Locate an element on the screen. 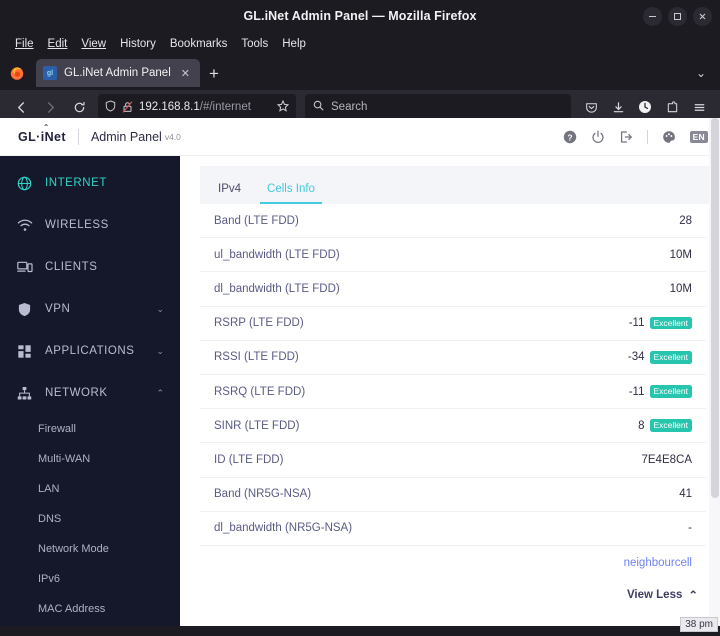 Image resolution: width=720 pixels, height=636 pixels. sidebar-subitem-firewall: Firewall is located at coordinates (90, 429).